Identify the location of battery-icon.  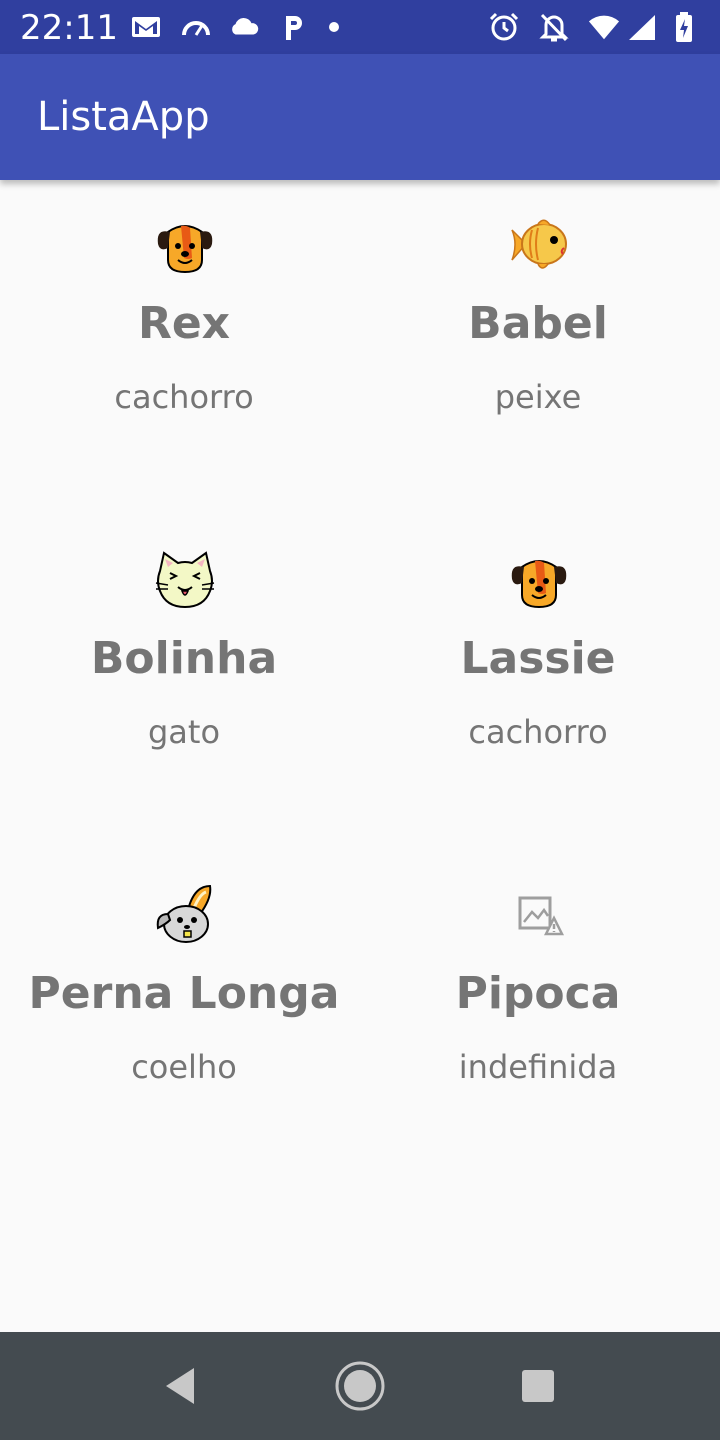
(684, 27).